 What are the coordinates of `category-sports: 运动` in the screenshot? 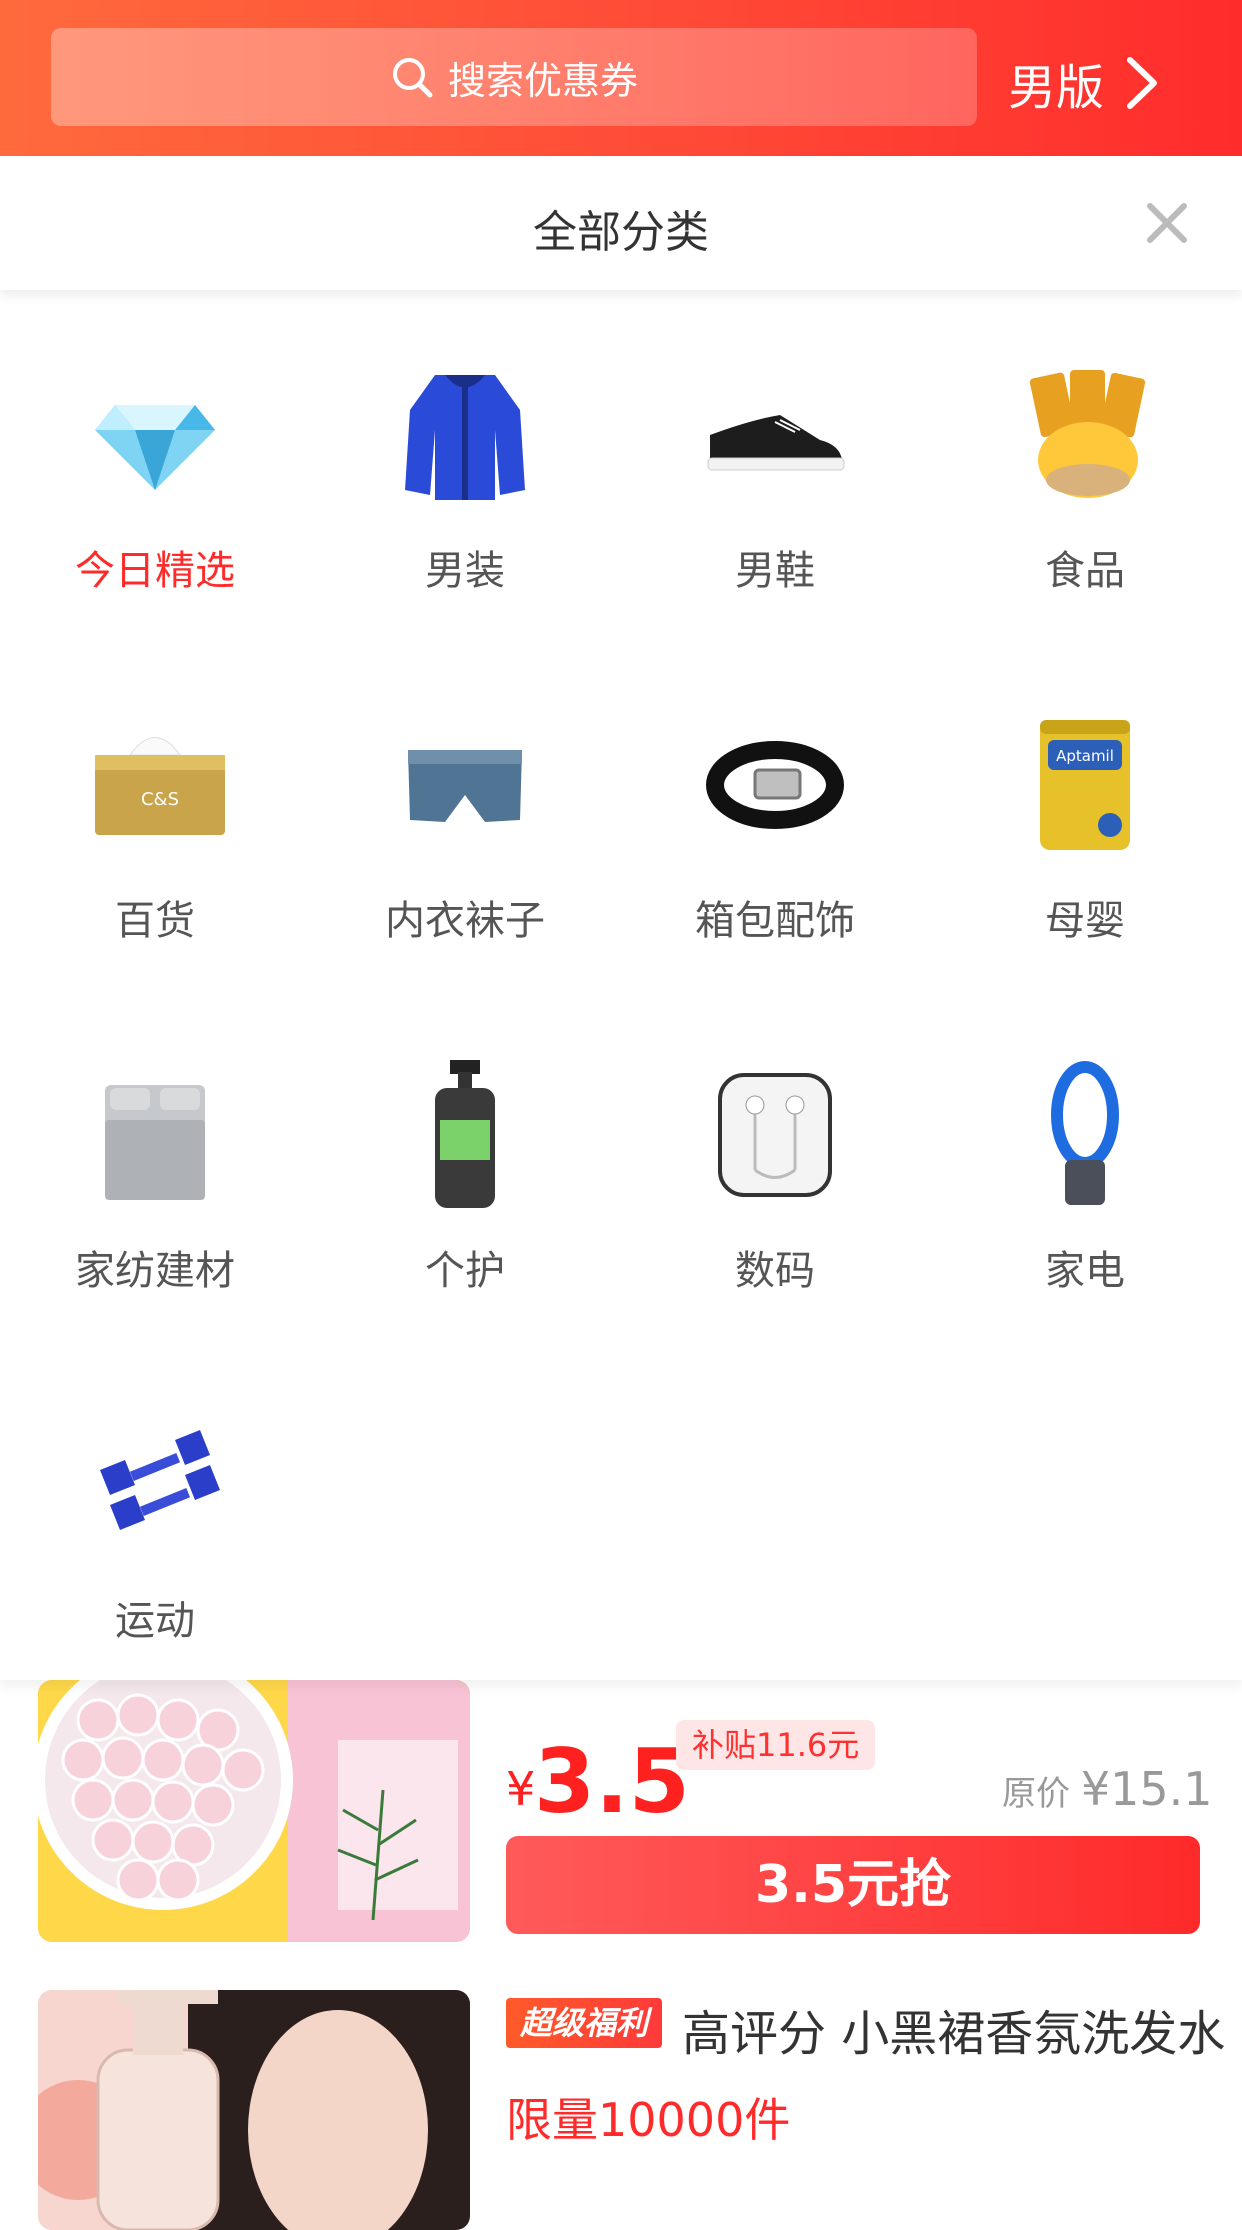 It's located at (155, 1535).